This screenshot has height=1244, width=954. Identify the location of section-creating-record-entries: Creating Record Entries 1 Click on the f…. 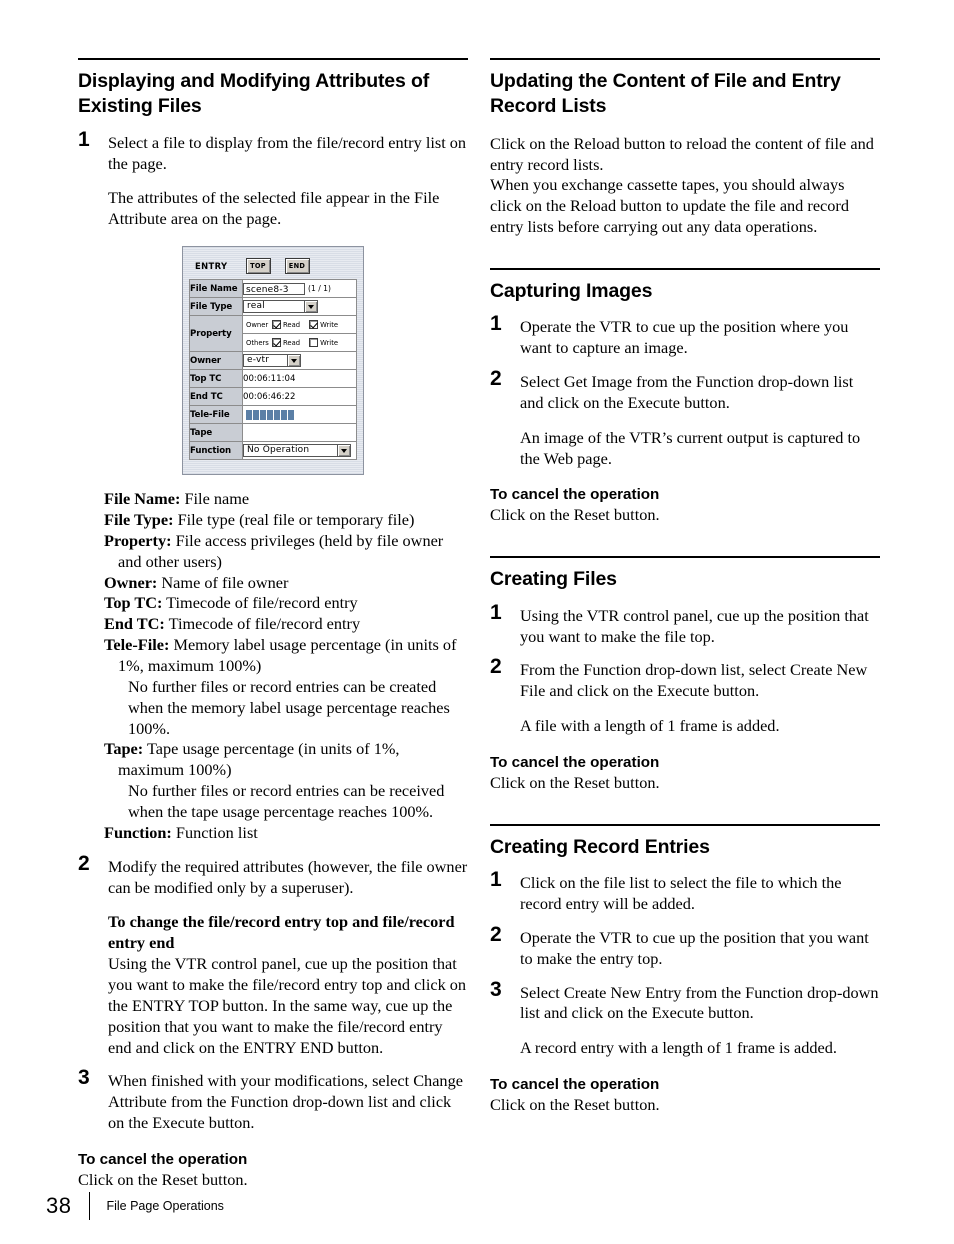
(685, 969).